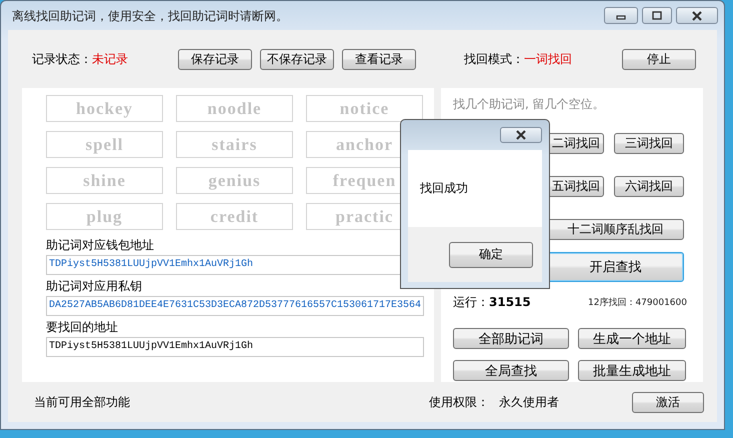  Describe the element at coordinates (494, 59) in the screenshot. I see `mode-label: 找回模式：` at that location.